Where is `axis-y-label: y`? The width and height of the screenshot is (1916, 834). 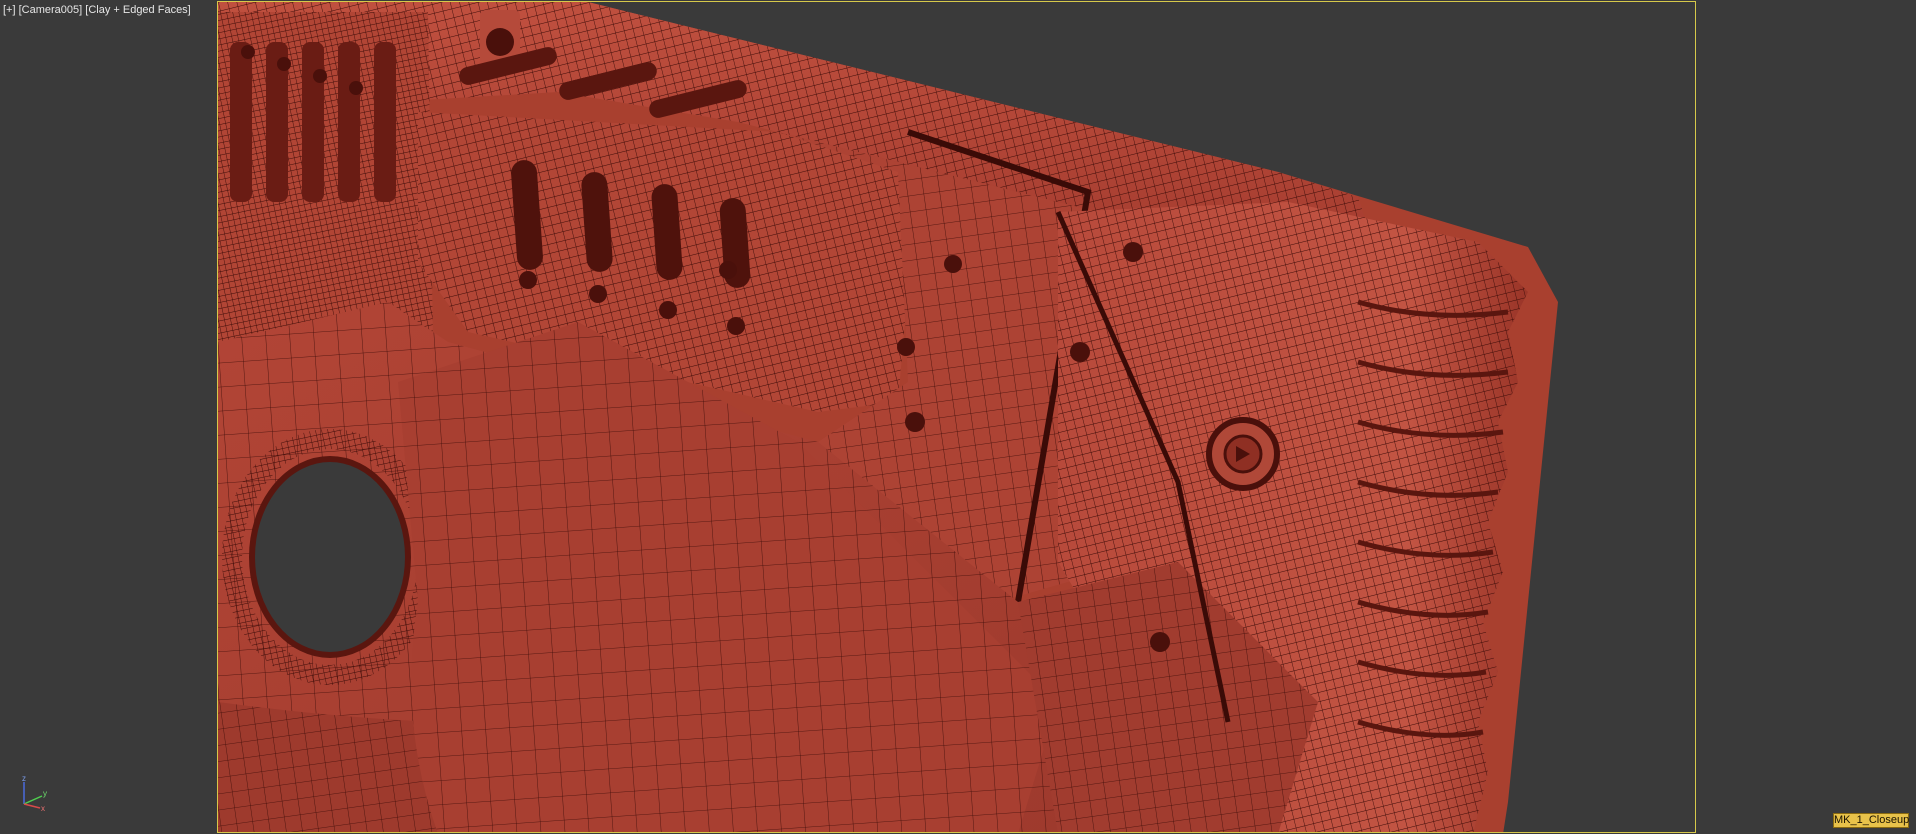 axis-y-label: y is located at coordinates (45, 793).